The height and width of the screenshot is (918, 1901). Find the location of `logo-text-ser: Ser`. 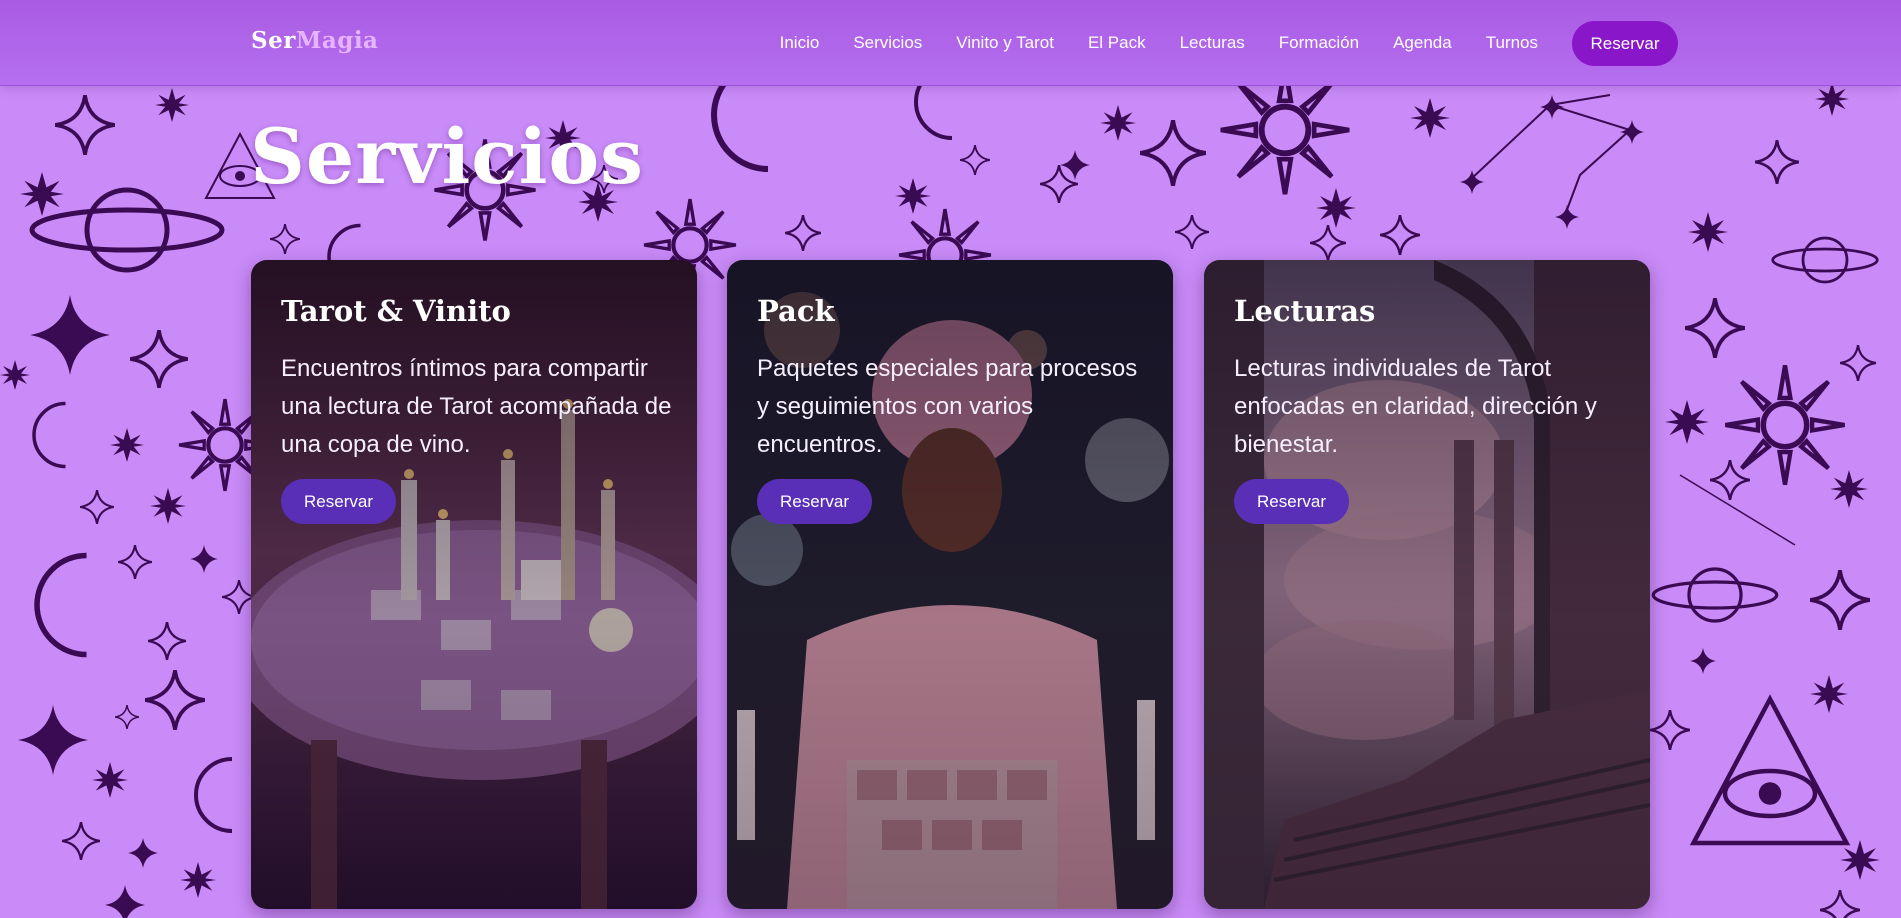

logo-text-ser: Ser is located at coordinates (273, 40).